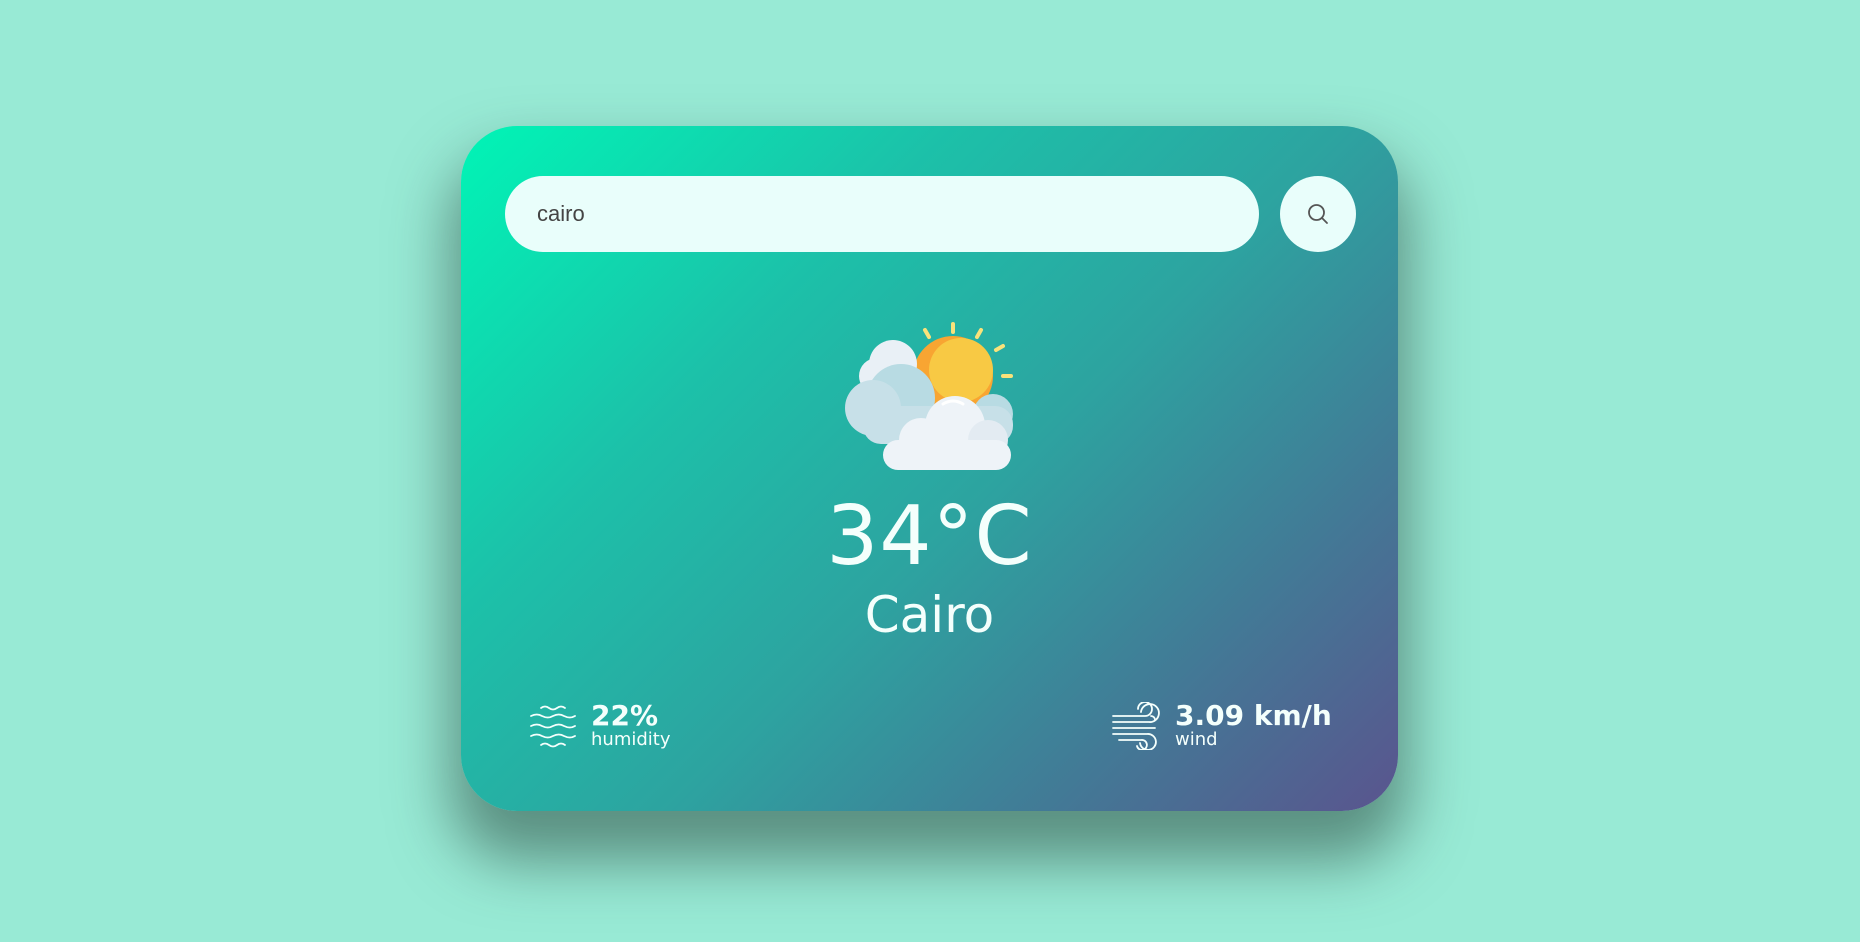  I want to click on search-bar, so click(930, 214).